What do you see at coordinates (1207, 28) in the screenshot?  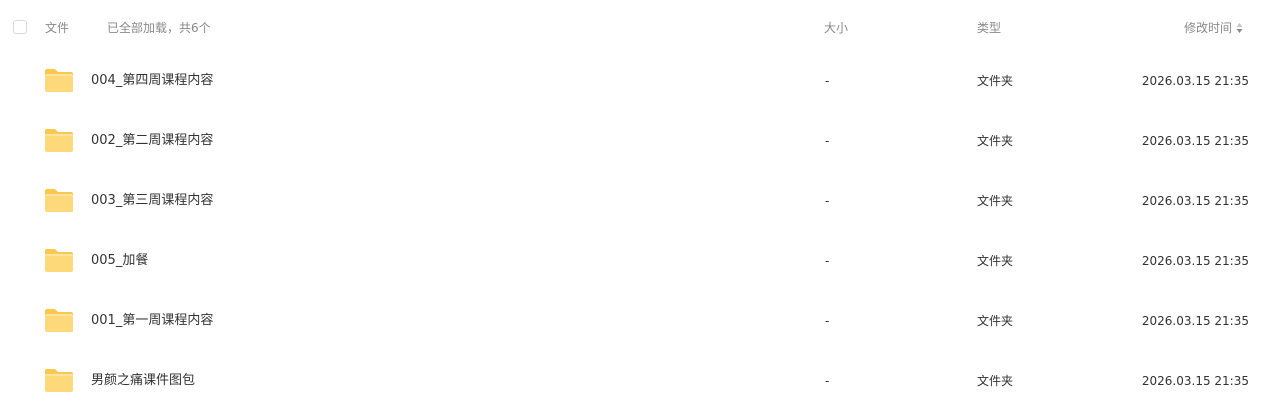 I see `header-mtime-label: 修改时间` at bounding box center [1207, 28].